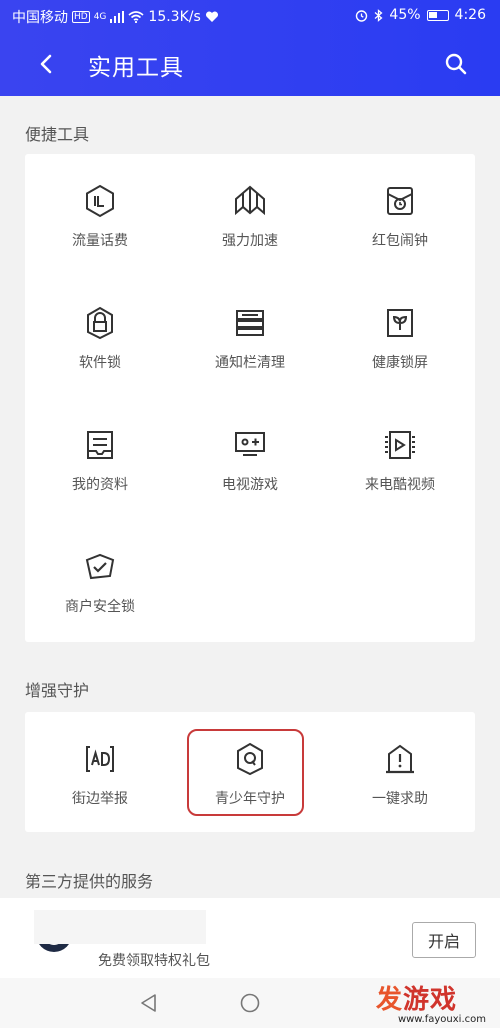  What do you see at coordinates (81, 17) in the screenshot?
I see `hd-badge: HD` at bounding box center [81, 17].